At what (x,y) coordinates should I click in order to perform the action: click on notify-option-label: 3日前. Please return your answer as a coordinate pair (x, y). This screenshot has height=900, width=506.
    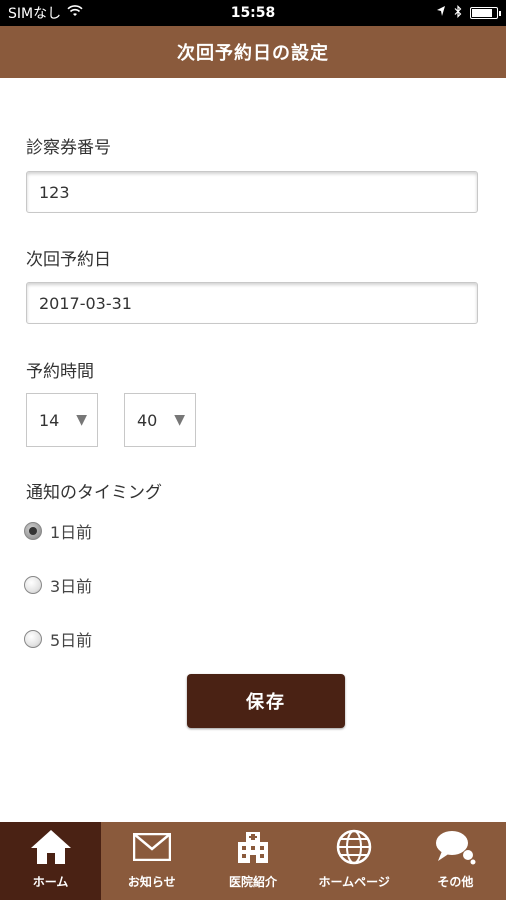
    Looking at the image, I should click on (71, 586).